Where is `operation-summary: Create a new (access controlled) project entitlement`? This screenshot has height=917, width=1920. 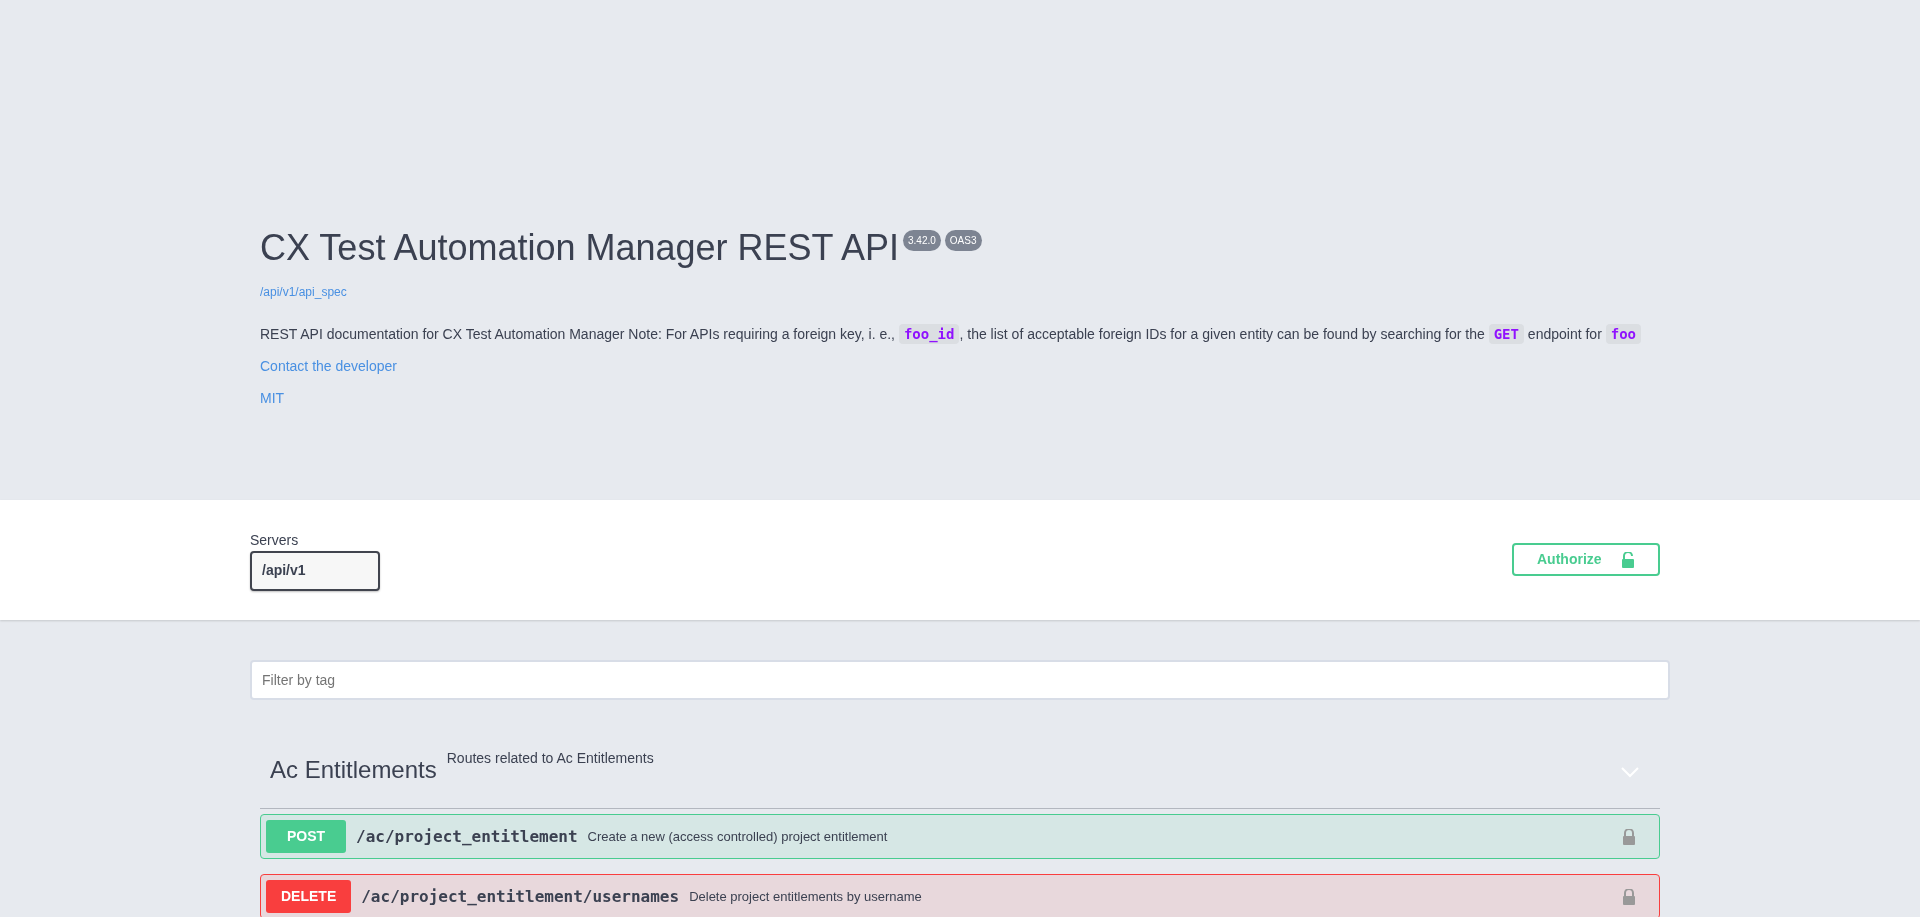
operation-summary: Create a new (access controlled) project entitlement is located at coordinates (737, 836).